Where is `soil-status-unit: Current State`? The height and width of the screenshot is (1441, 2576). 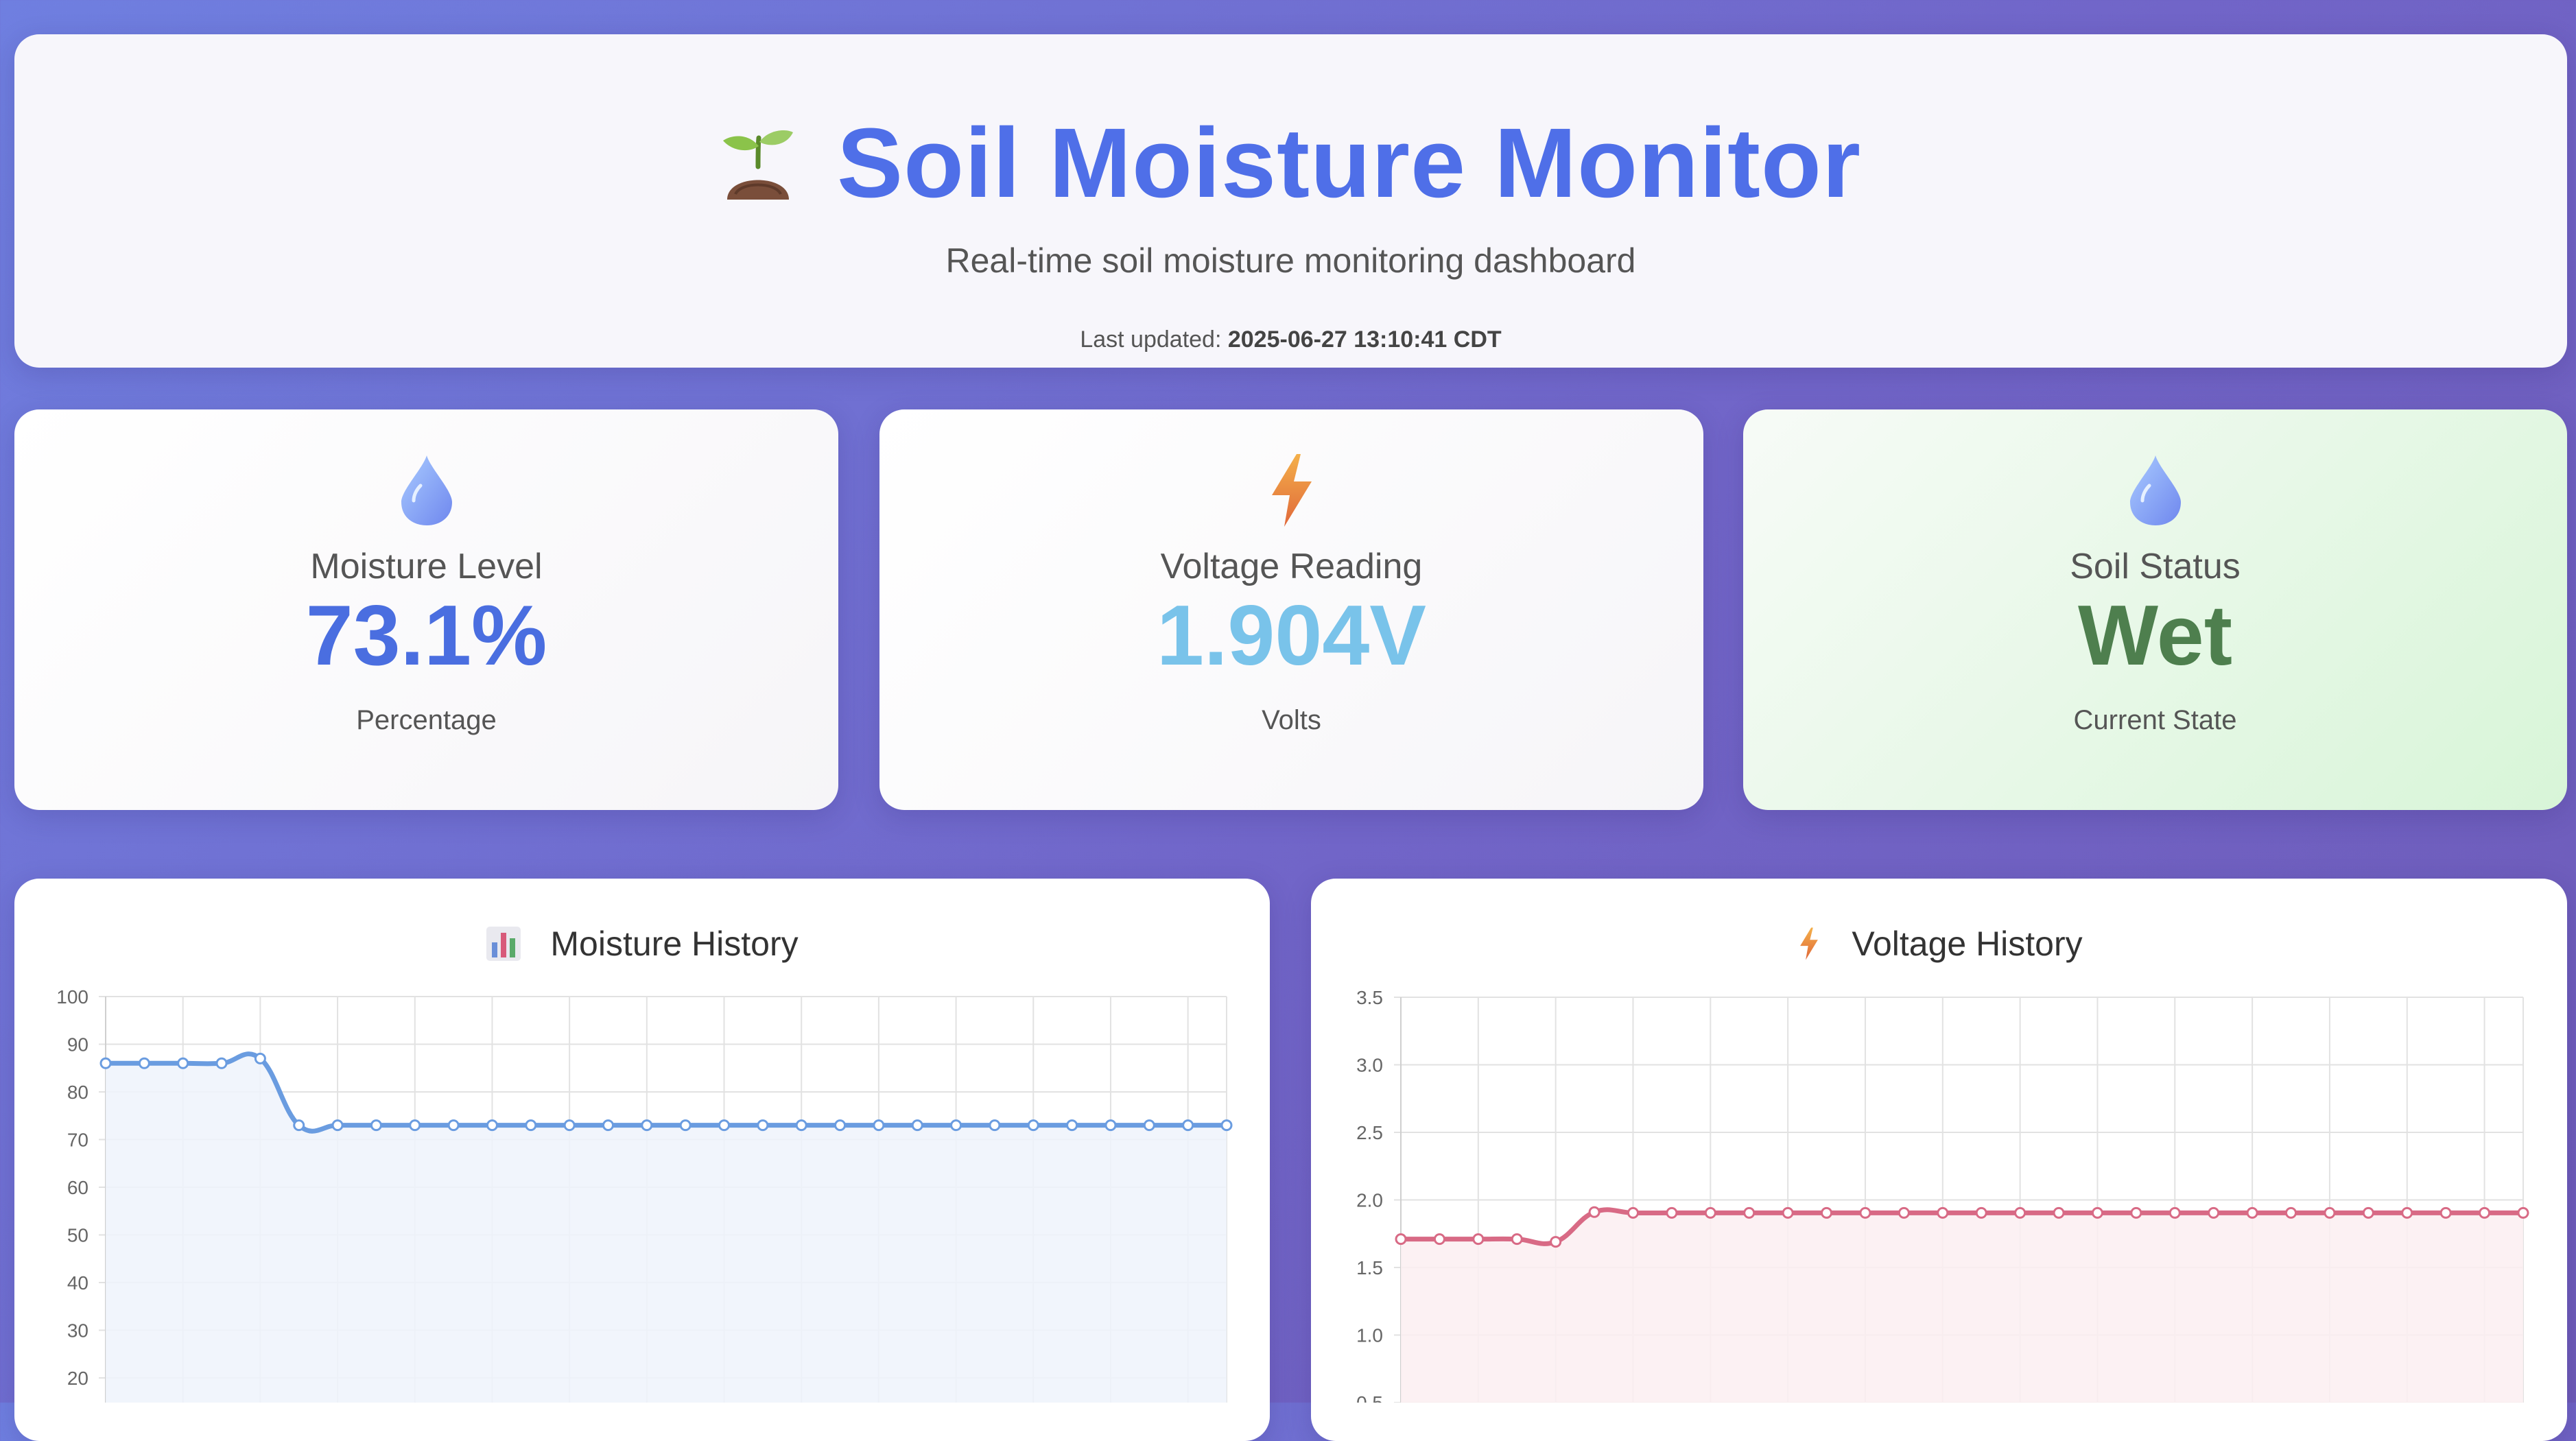
soil-status-unit: Current State is located at coordinates (2155, 720).